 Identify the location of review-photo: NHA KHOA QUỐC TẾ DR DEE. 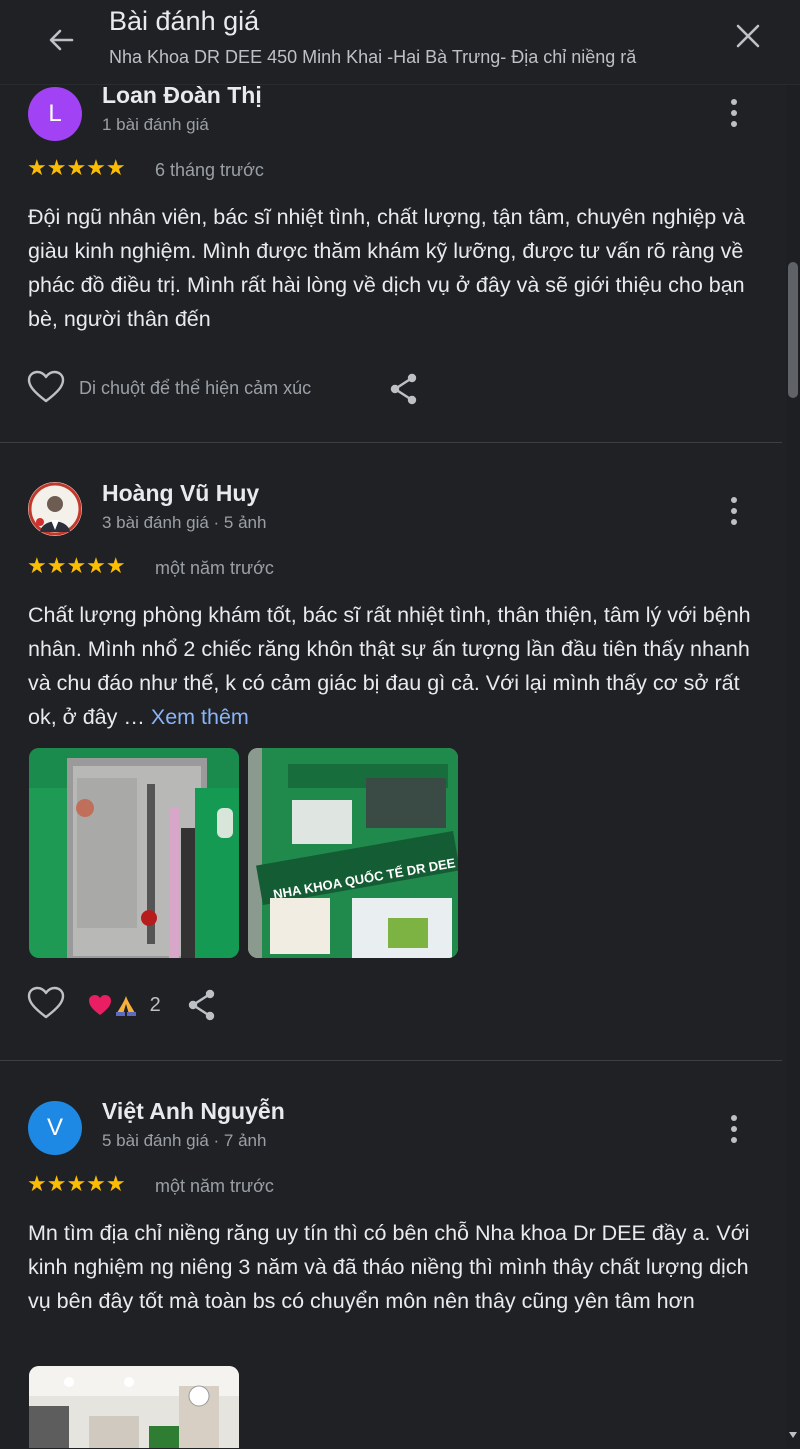
(353, 853).